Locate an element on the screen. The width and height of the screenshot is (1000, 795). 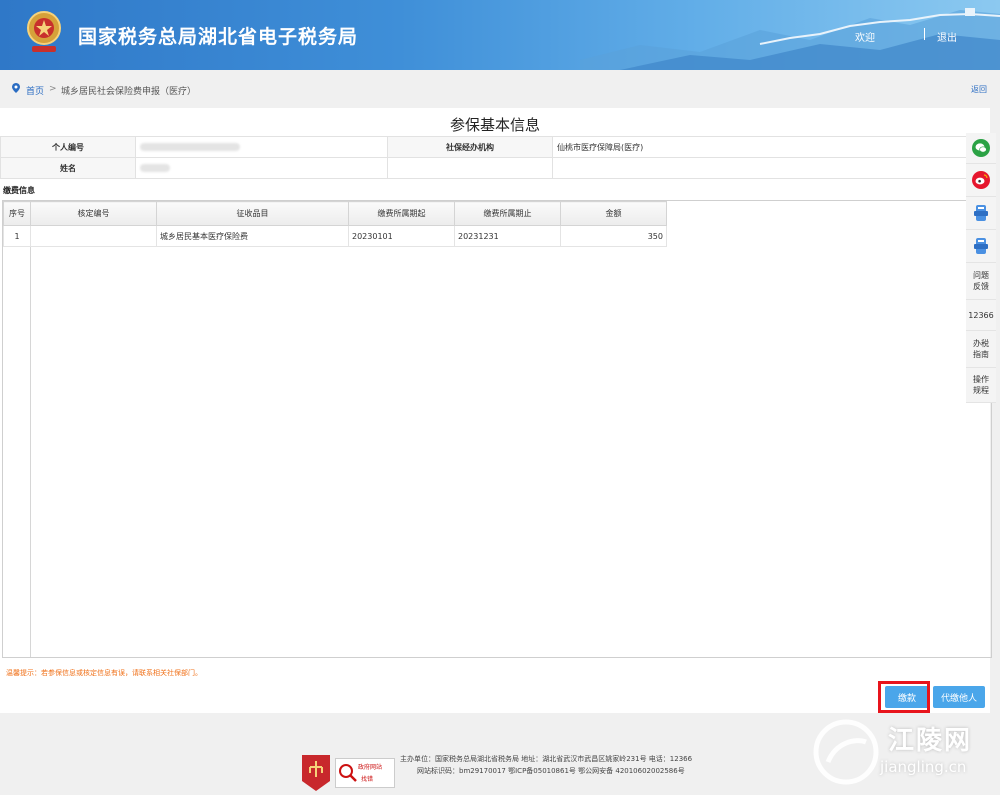
tax-bureau-emblem-icon is located at coordinates (44, 31).